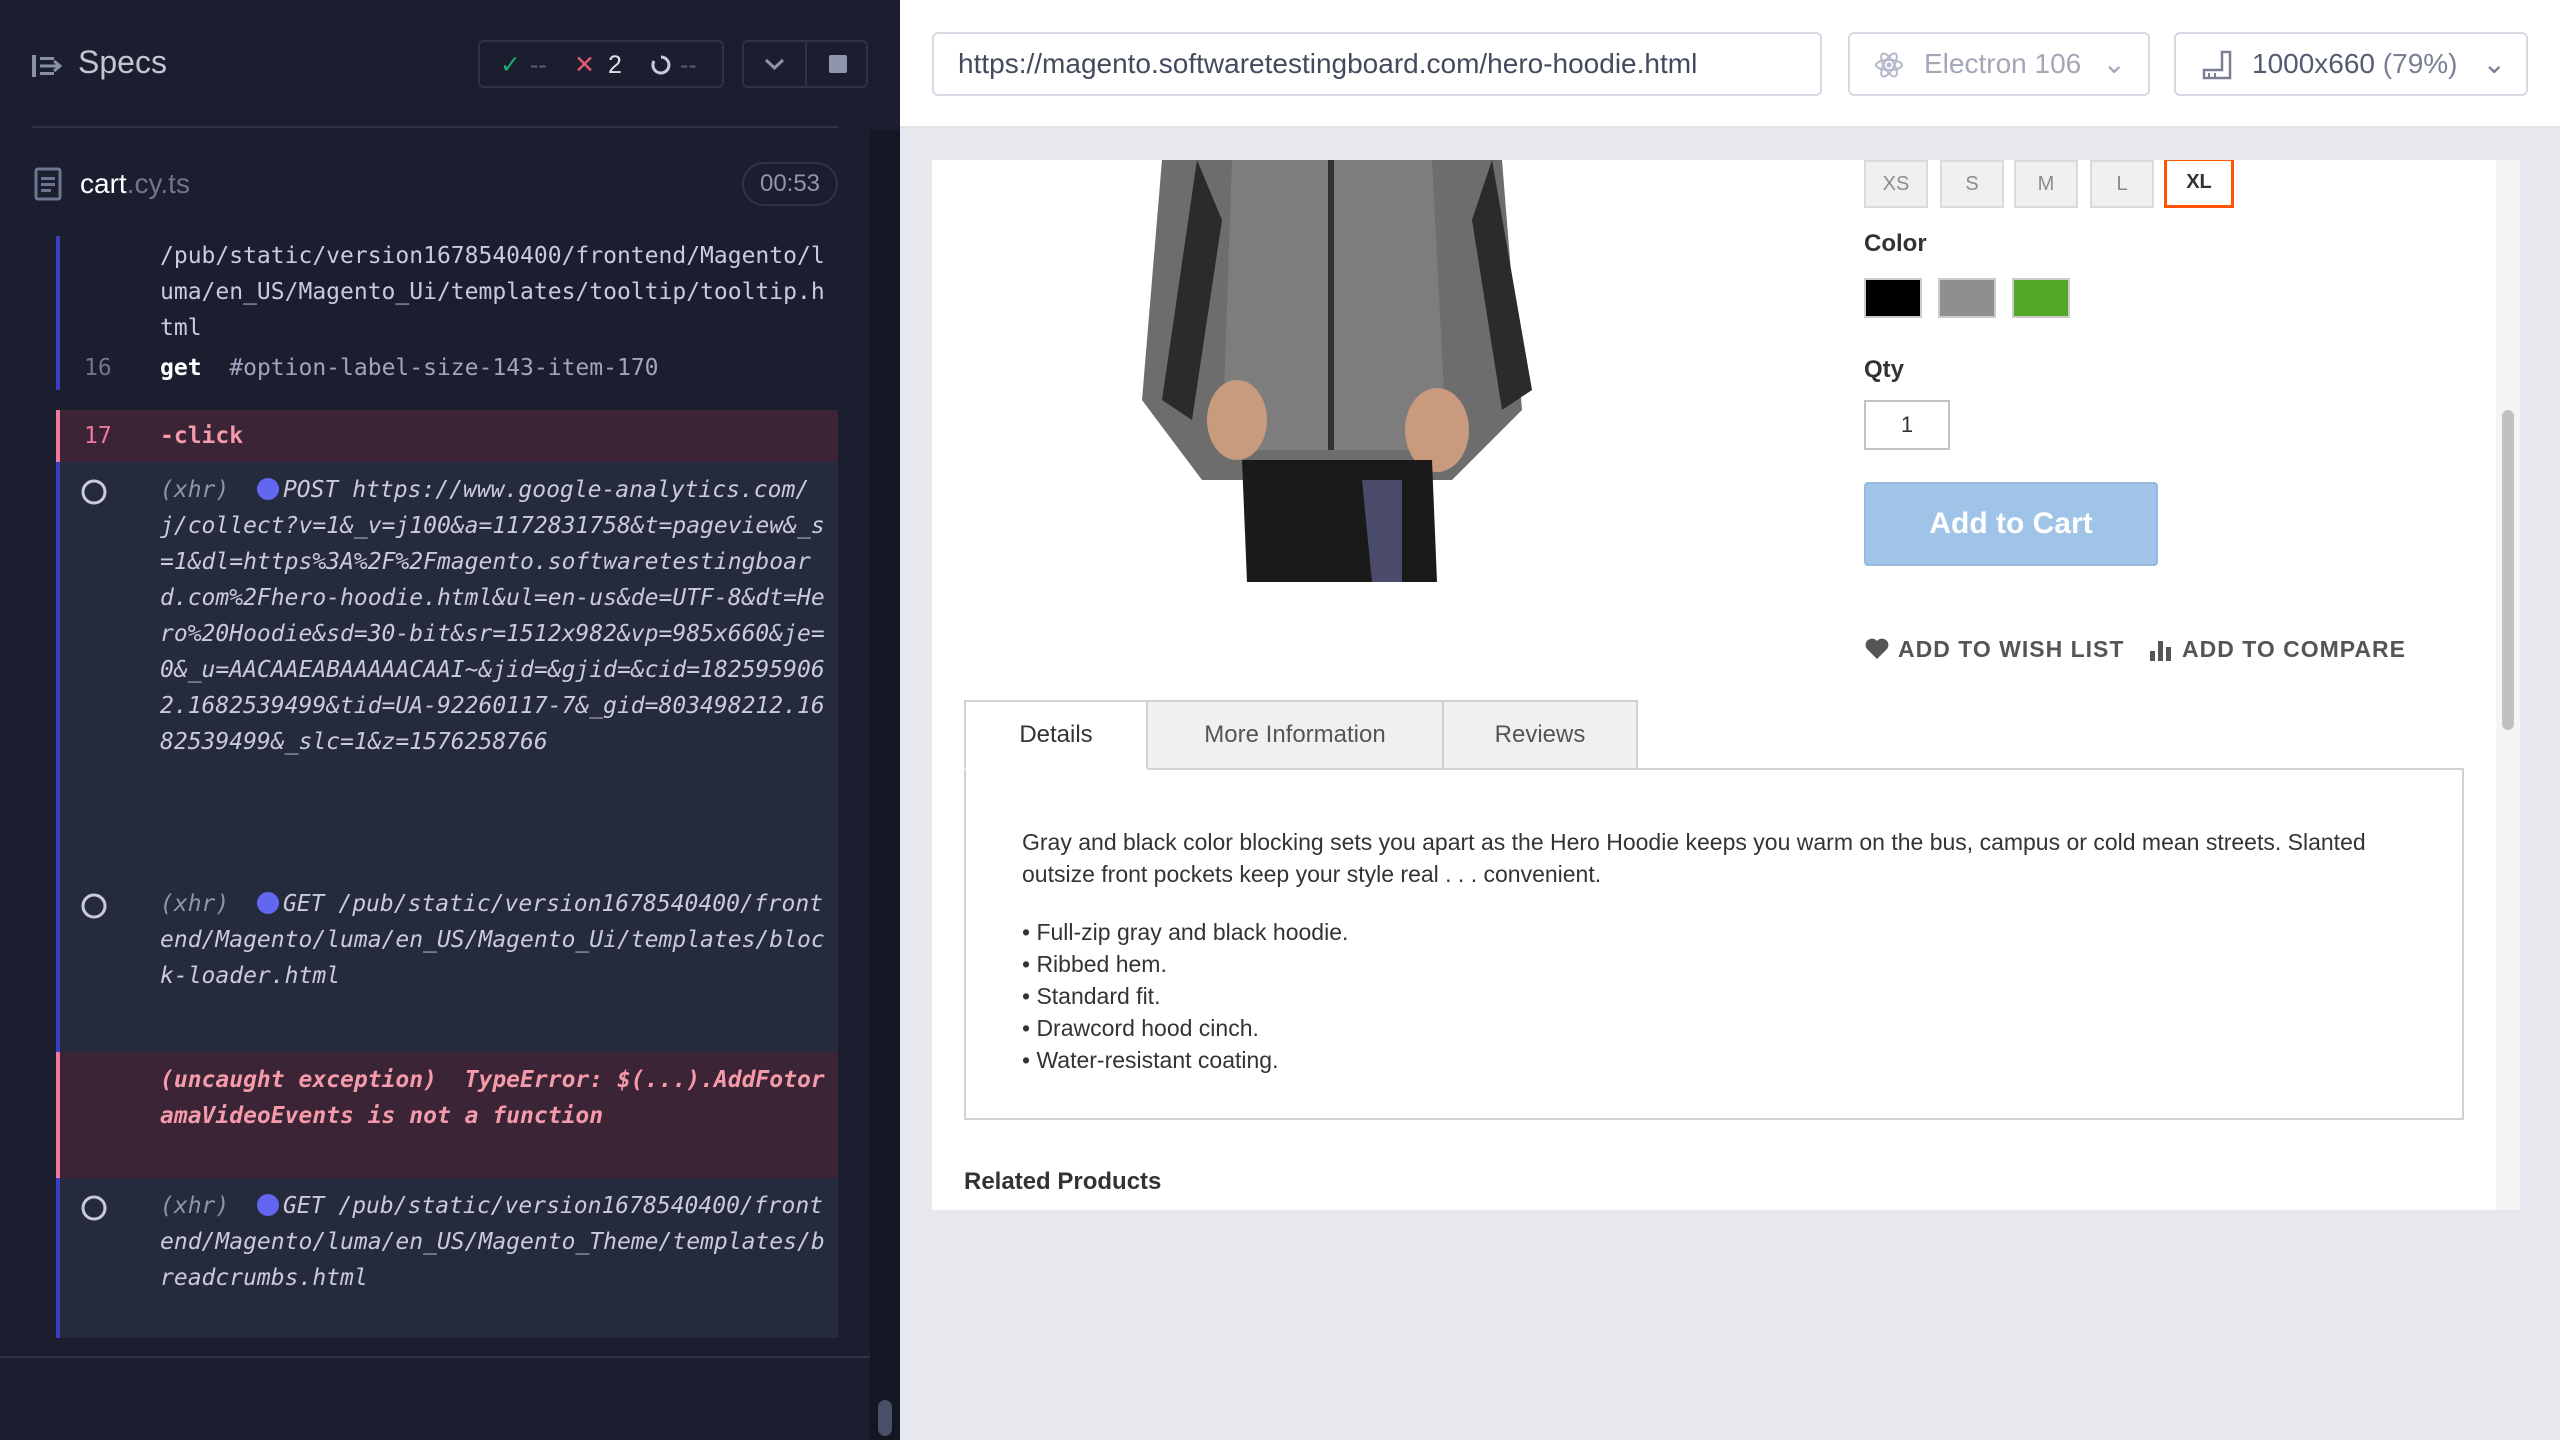 This screenshot has width=2560, height=1440. I want to click on runner-header: Specs ✓ -- ✕ 2 --, so click(450, 65).